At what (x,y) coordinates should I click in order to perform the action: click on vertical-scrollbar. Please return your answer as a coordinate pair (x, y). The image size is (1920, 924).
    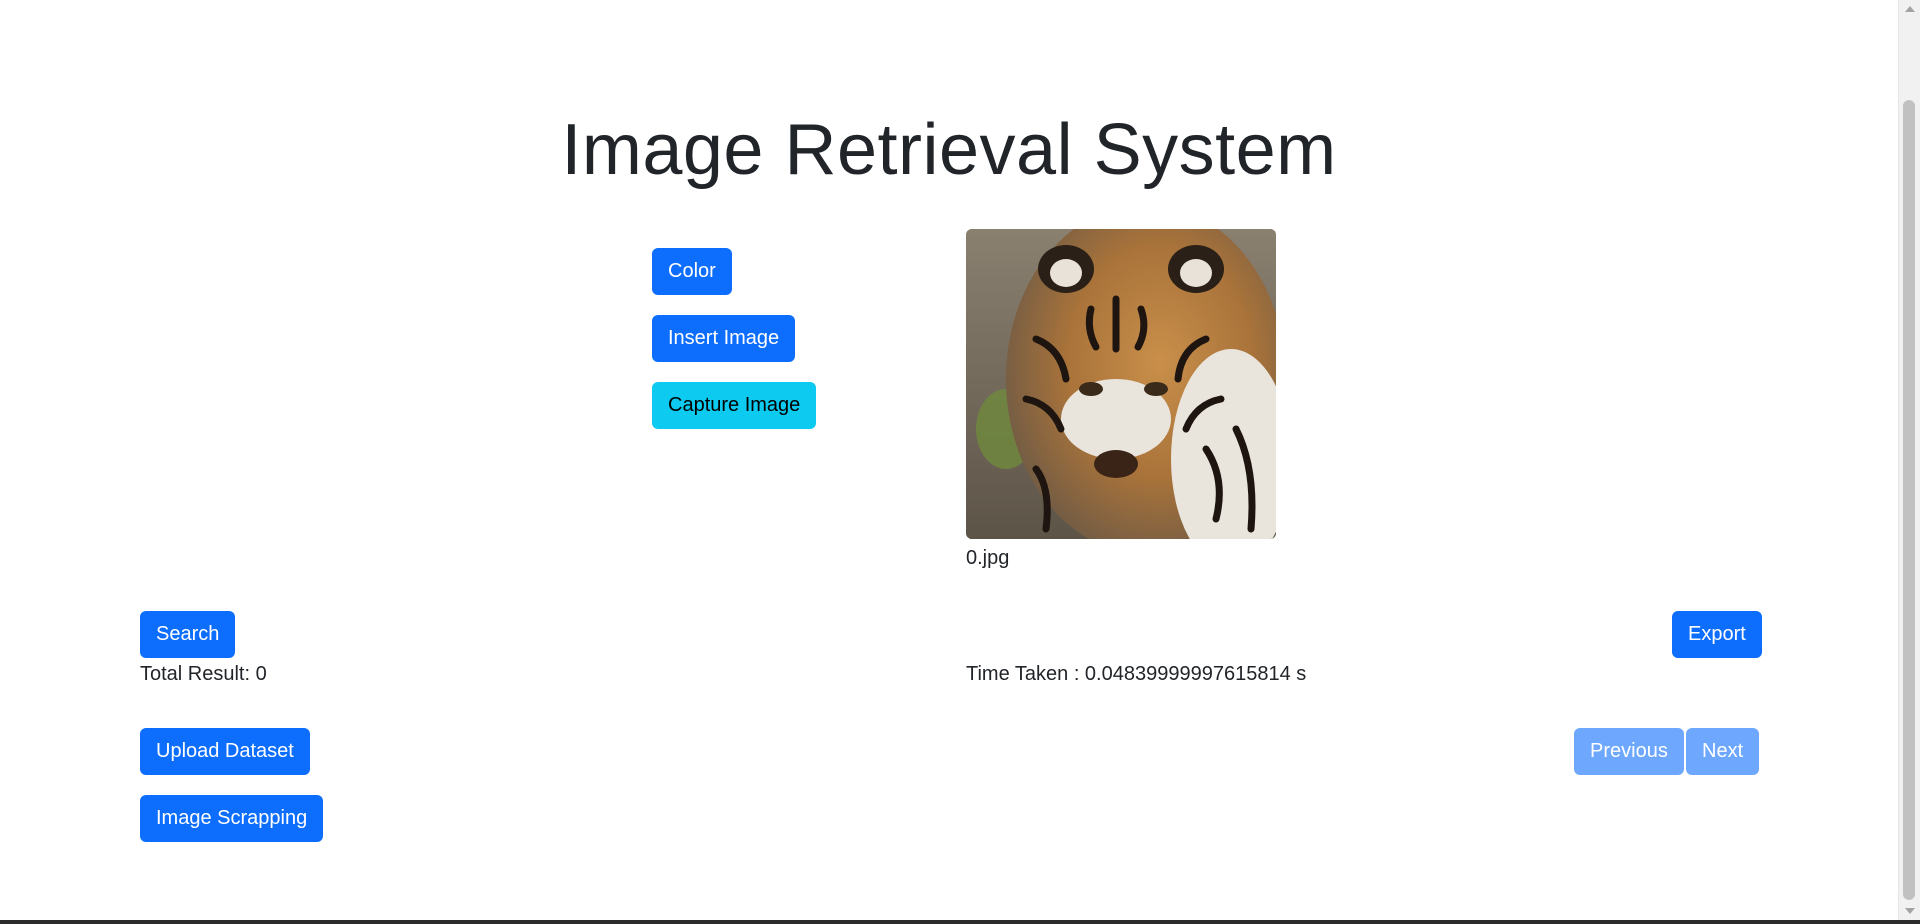
    Looking at the image, I should click on (1909, 460).